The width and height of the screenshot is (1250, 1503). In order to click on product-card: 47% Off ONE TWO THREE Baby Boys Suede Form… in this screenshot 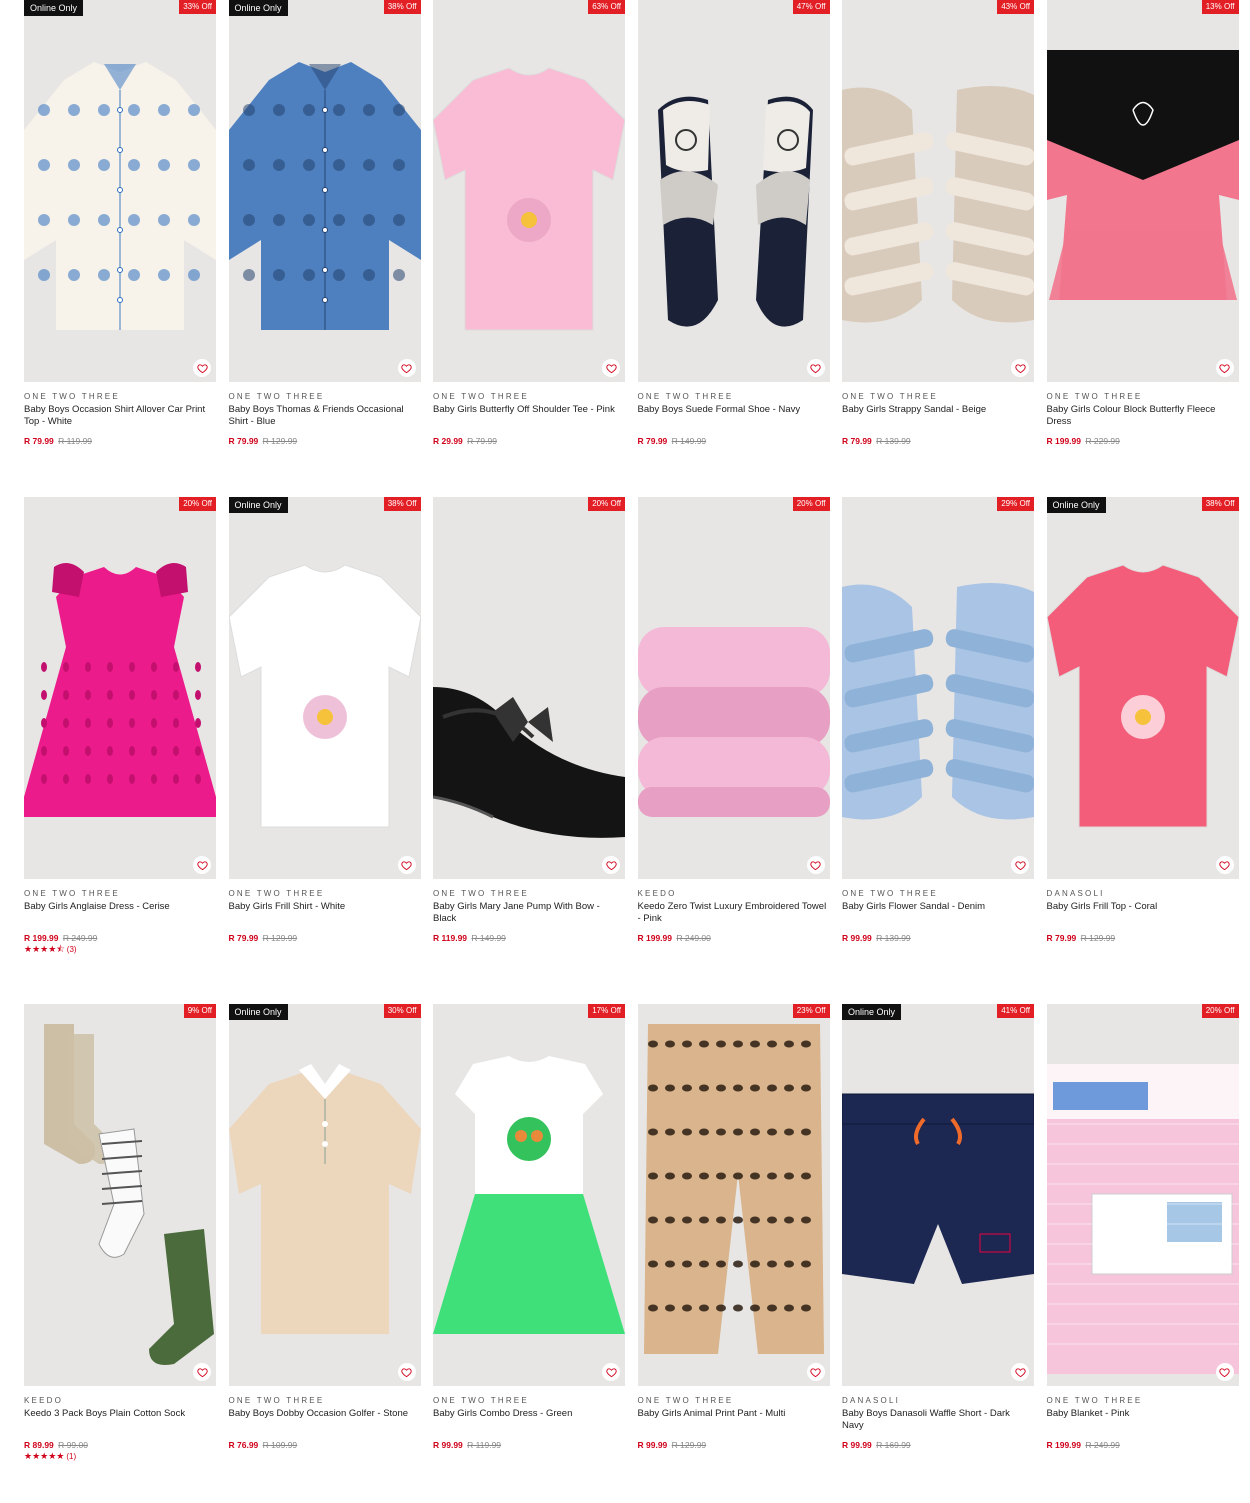, I will do `click(733, 223)`.